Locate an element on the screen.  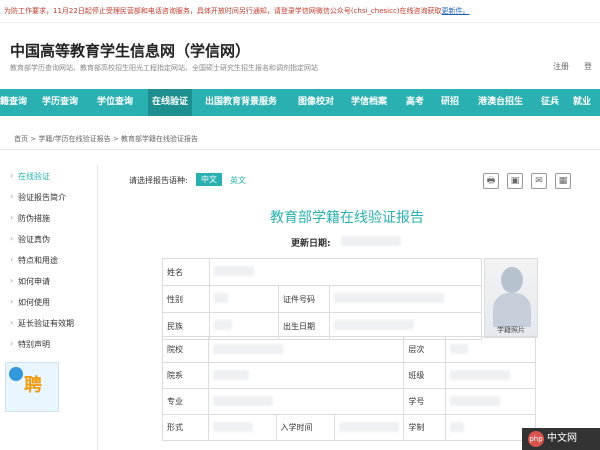
field-value-department is located at coordinates (306, 375).